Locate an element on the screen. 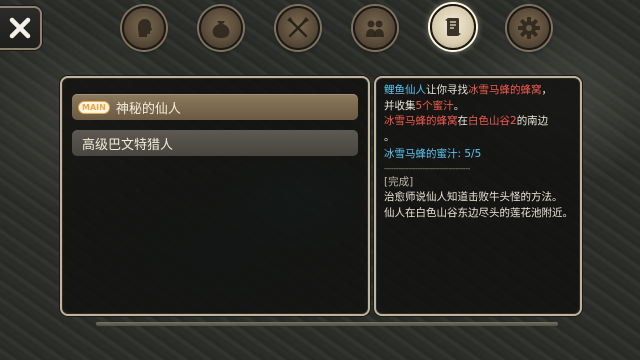 The height and width of the screenshot is (360, 640). tab-skills is located at coordinates (298, 28).